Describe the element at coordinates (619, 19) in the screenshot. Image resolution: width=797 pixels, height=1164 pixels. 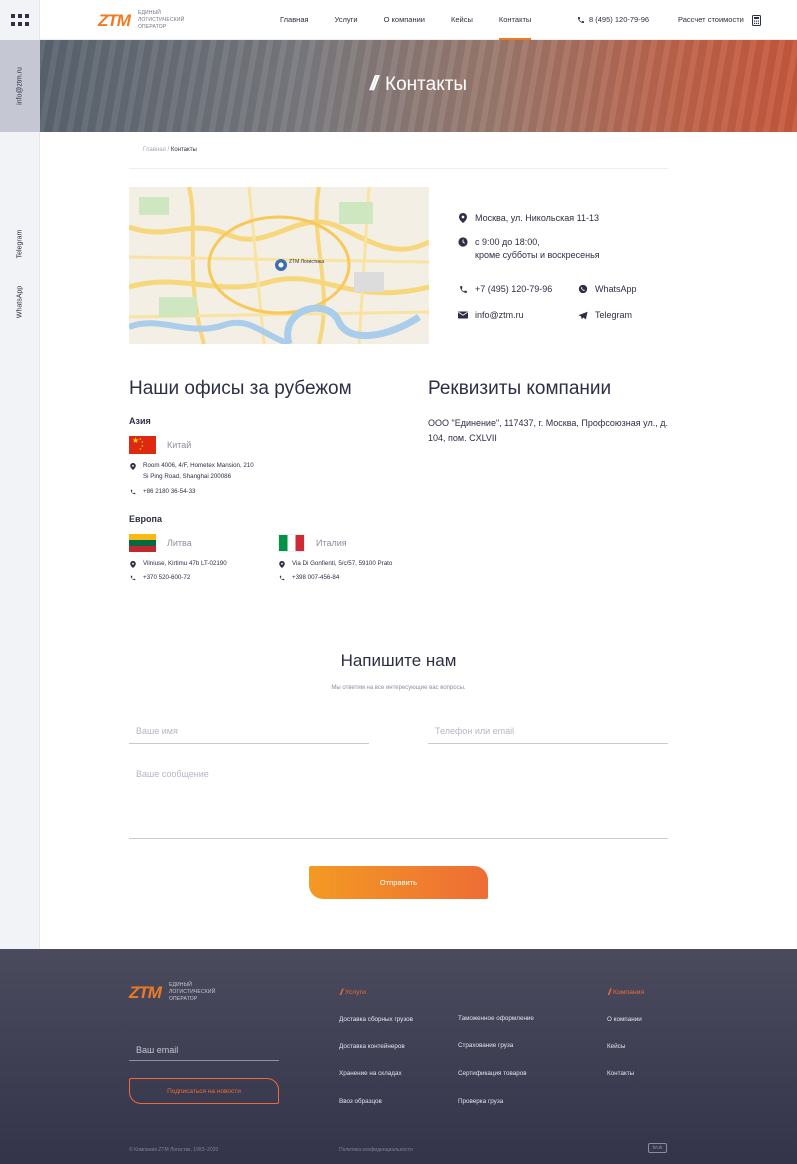
I see `header-phone-number: 8 (495) 120-79-96` at that location.